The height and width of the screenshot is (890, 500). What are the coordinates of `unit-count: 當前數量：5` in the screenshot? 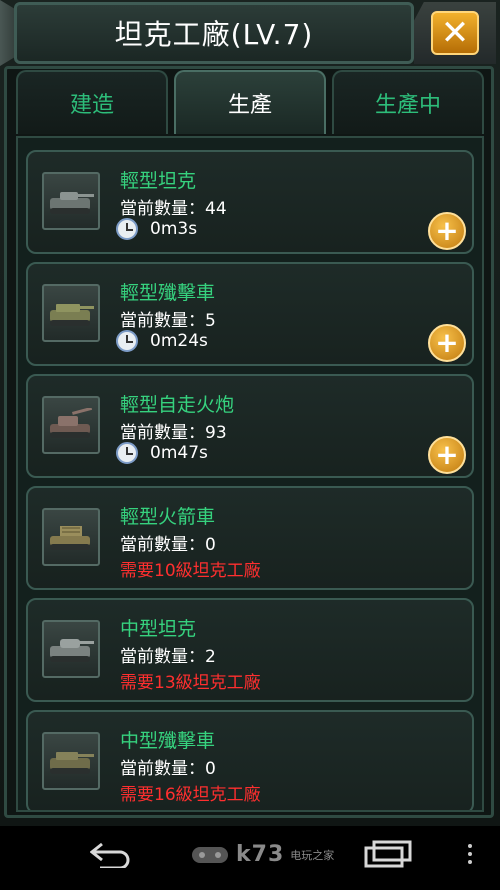 It's located at (168, 321).